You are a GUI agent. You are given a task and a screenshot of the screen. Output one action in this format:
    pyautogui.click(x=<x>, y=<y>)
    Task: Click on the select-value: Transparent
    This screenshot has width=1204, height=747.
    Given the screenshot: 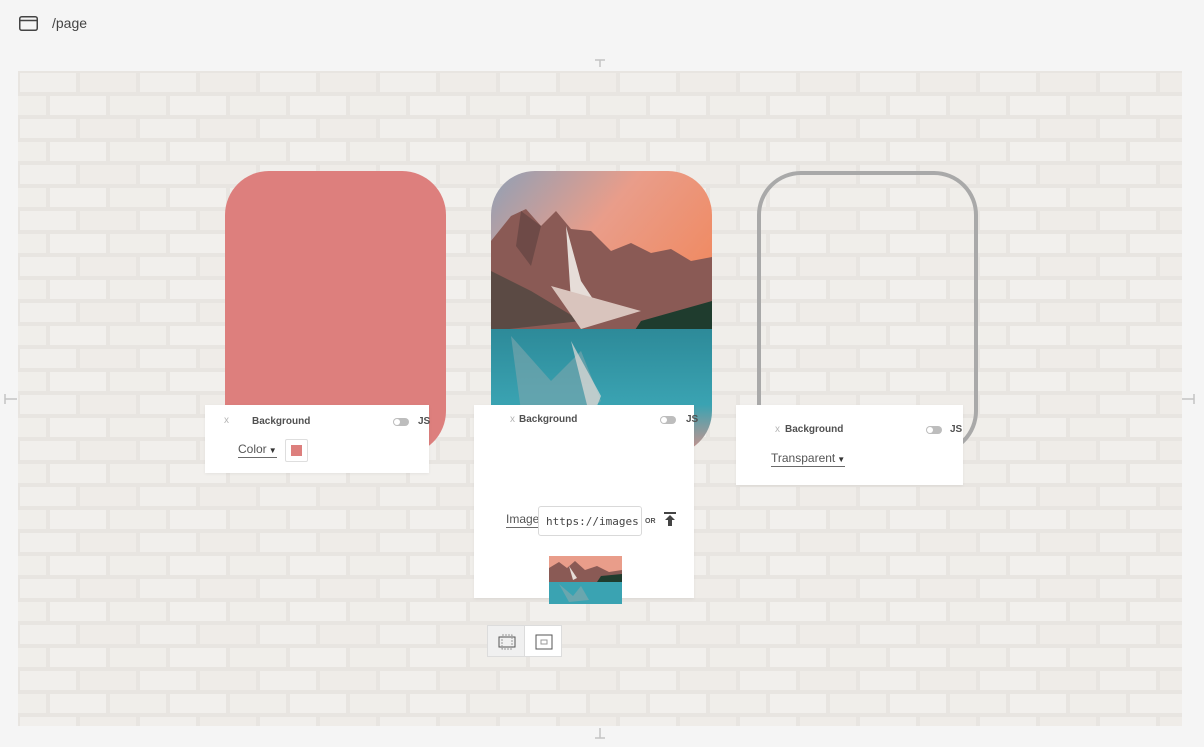 What is the action you would take?
    pyautogui.click(x=803, y=458)
    